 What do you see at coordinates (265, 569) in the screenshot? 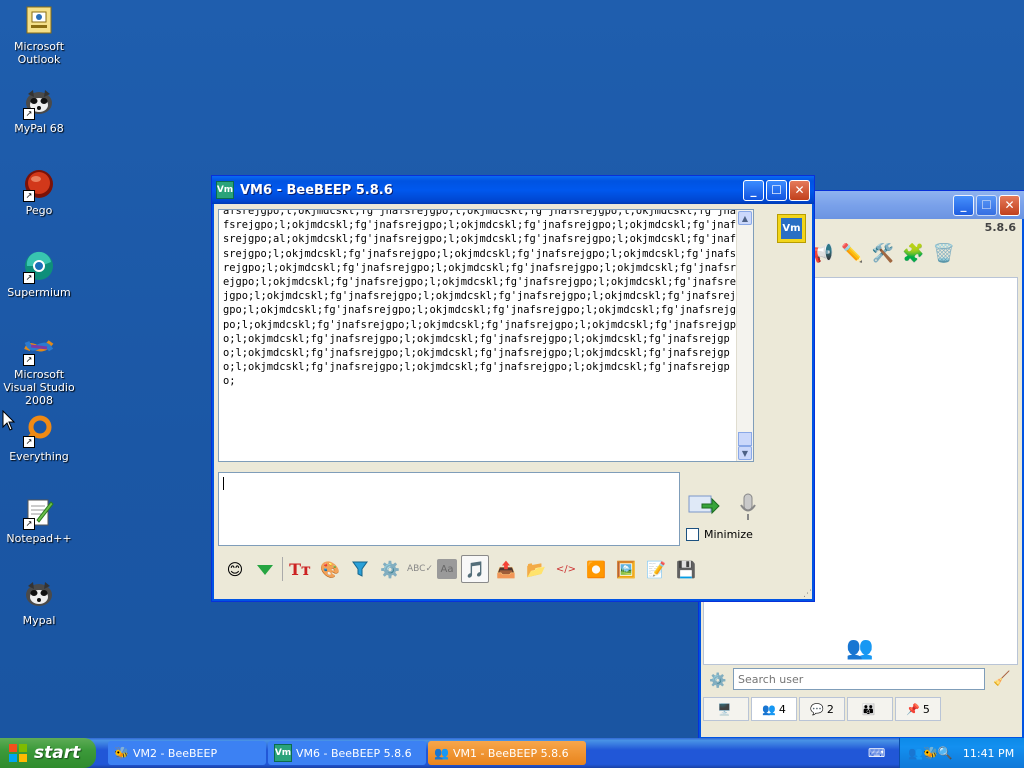
I see `send-file-down-icon` at bounding box center [265, 569].